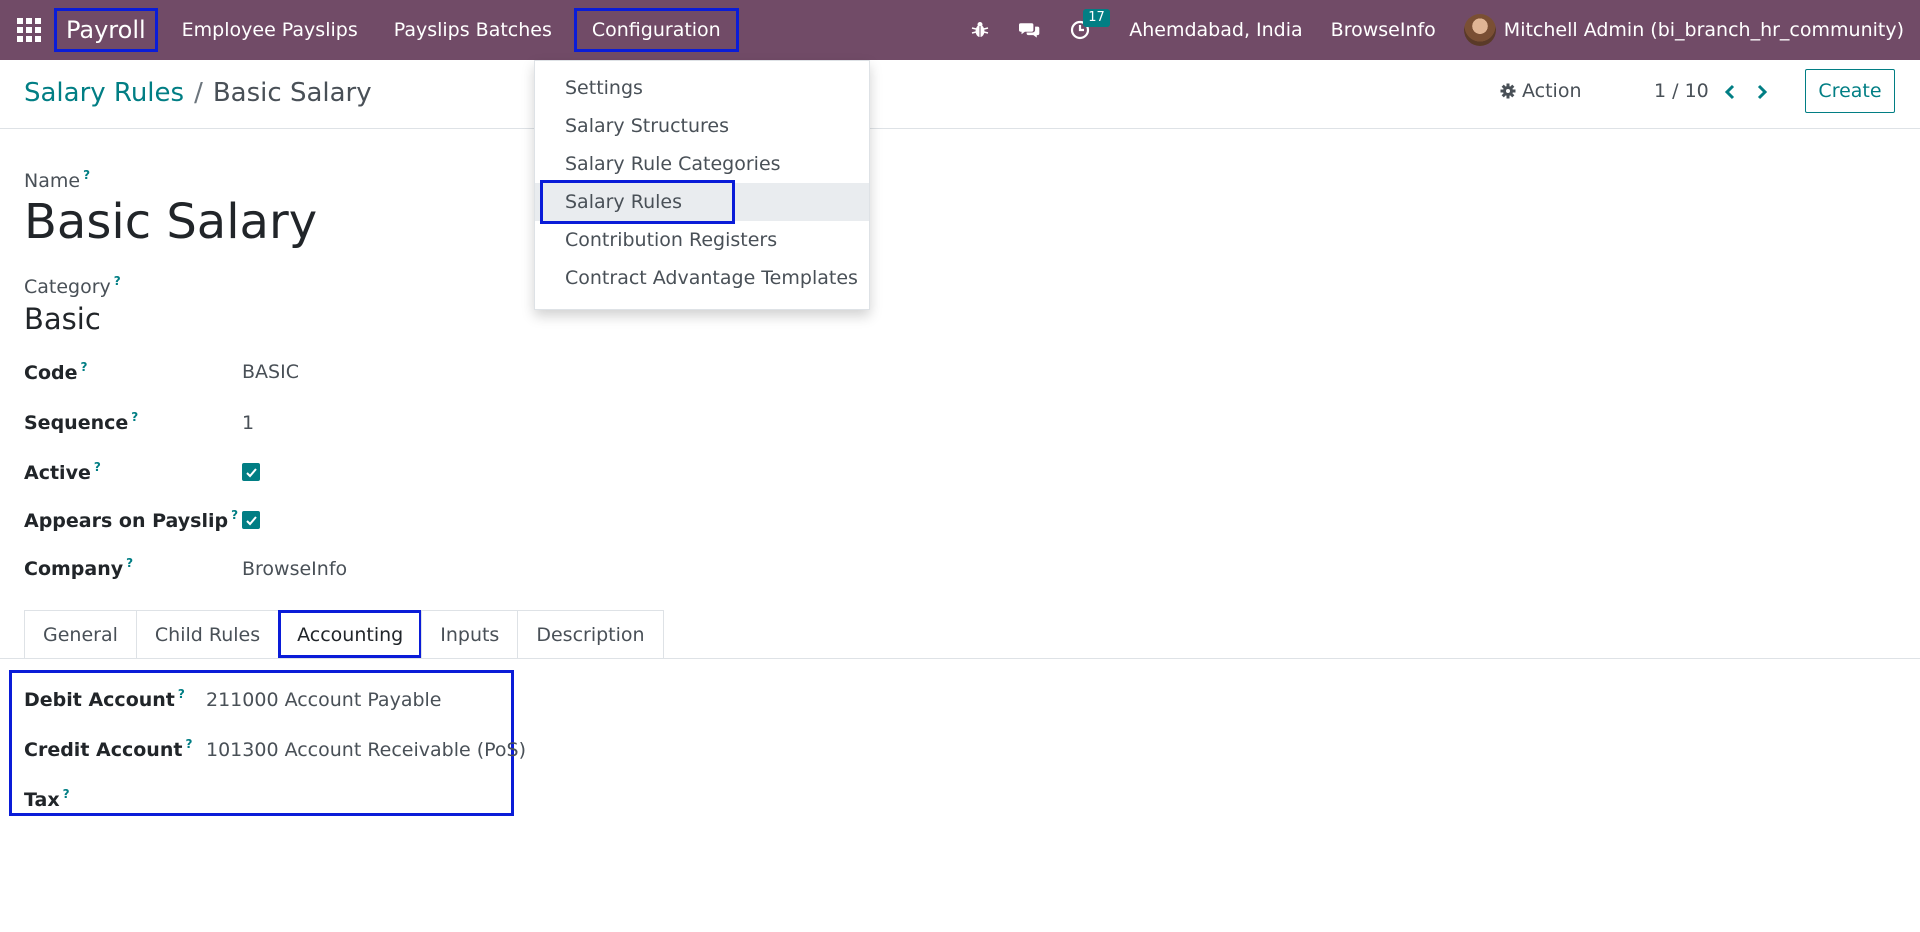  What do you see at coordinates (960, 658) in the screenshot?
I see `tab-divider` at bounding box center [960, 658].